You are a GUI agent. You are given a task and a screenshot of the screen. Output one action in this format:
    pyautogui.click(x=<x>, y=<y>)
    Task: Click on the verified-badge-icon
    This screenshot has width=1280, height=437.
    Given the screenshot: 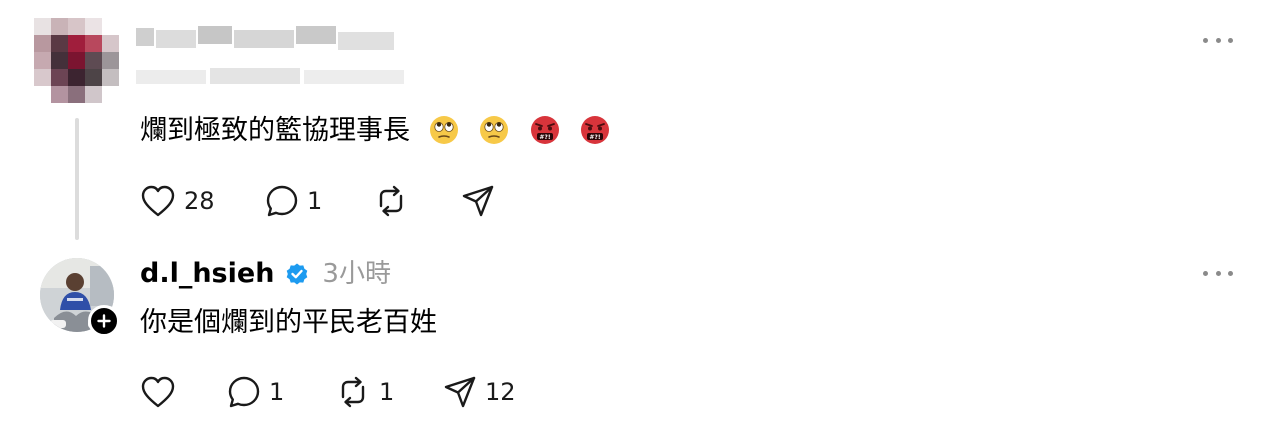 What is the action you would take?
    pyautogui.click(x=297, y=274)
    